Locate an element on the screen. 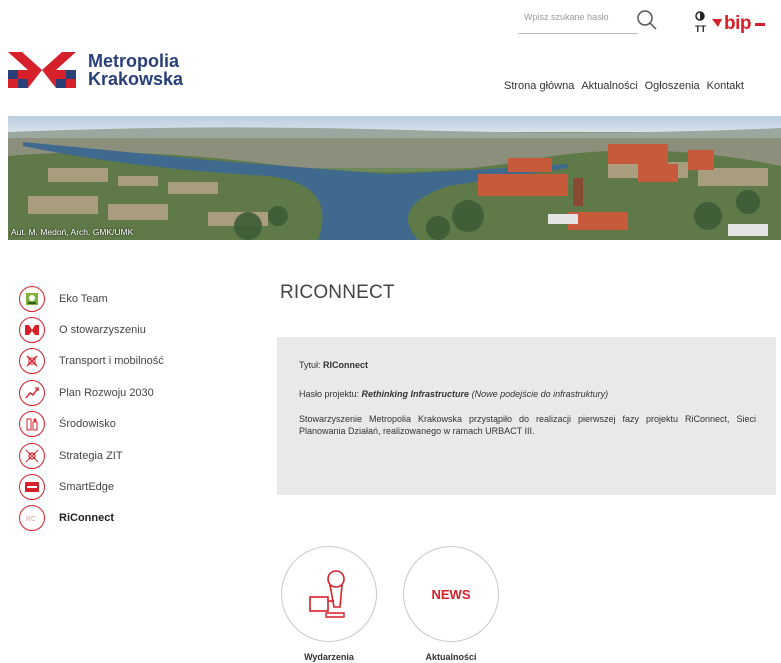 This screenshot has height=663, width=781. title-value: RIConnect is located at coordinates (346, 365).